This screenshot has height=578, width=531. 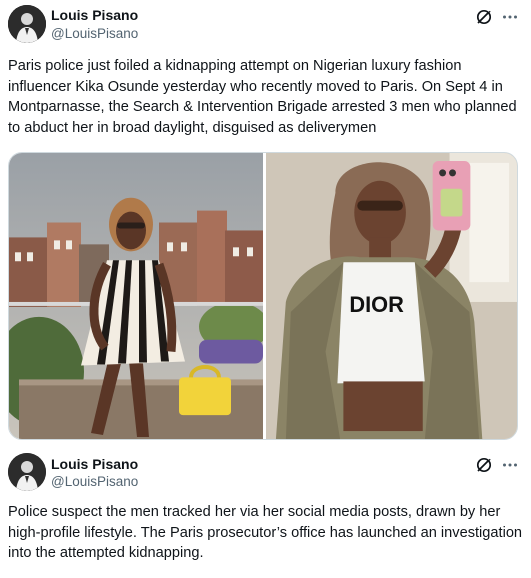 I want to click on shirt-logo-text: DIOR, so click(x=376, y=304).